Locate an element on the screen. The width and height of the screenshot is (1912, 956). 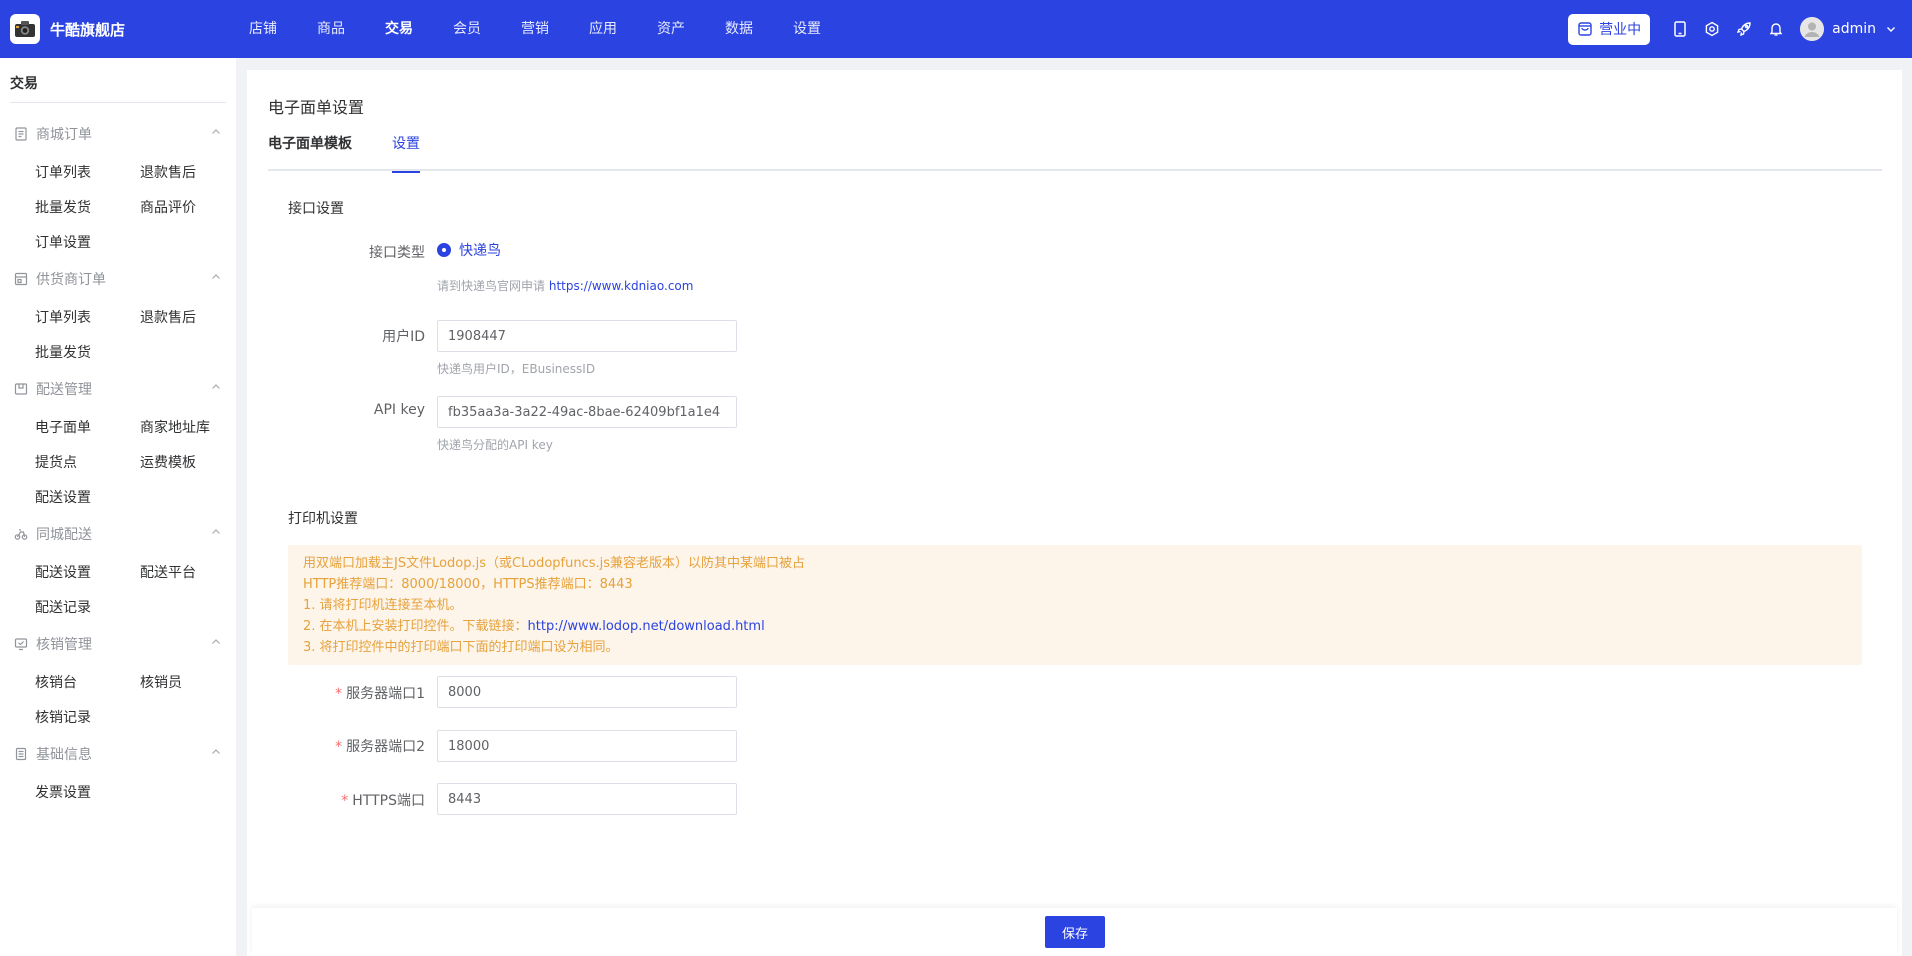
sidebar-item-supplier-batch-shipping: 批量发货 is located at coordinates (63, 352).